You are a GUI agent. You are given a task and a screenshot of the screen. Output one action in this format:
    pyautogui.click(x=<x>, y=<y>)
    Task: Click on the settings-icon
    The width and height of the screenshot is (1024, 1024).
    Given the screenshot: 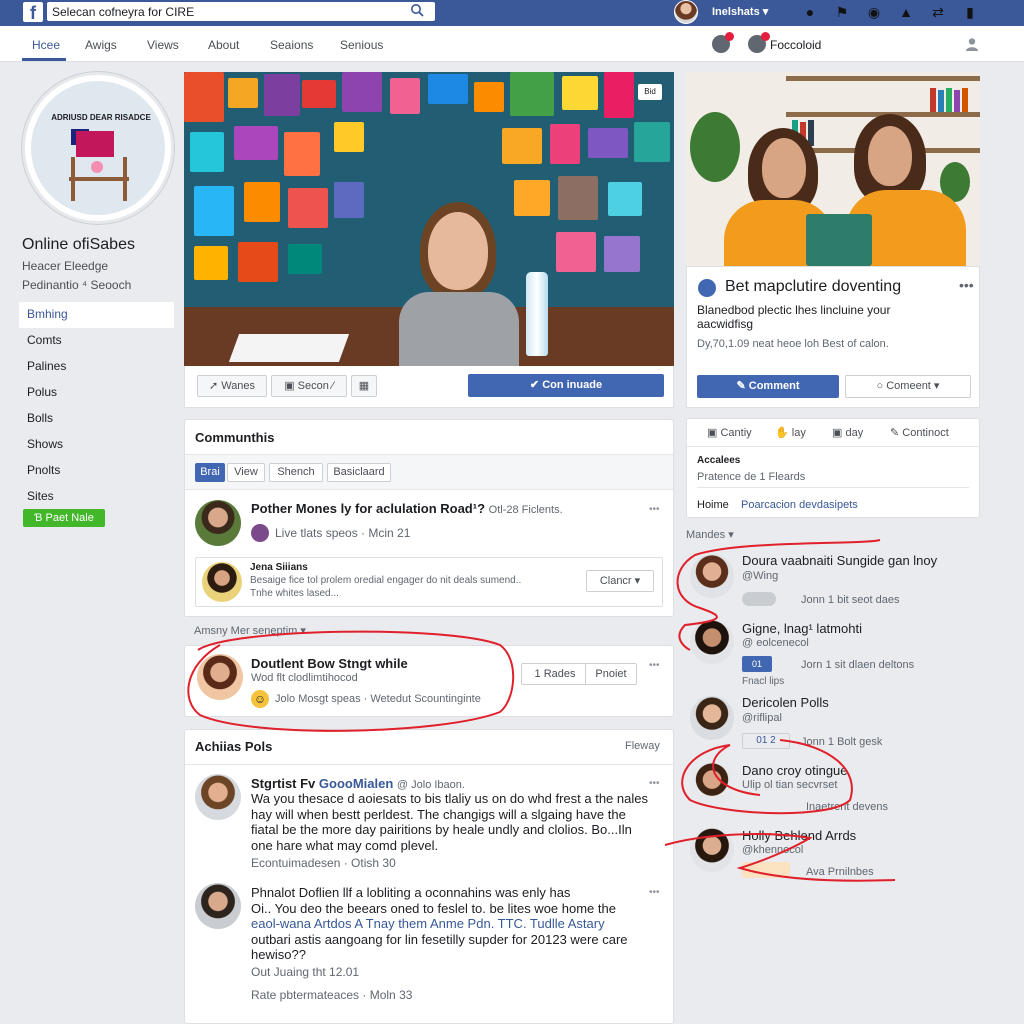 What is the action you would take?
    pyautogui.click(x=759, y=42)
    